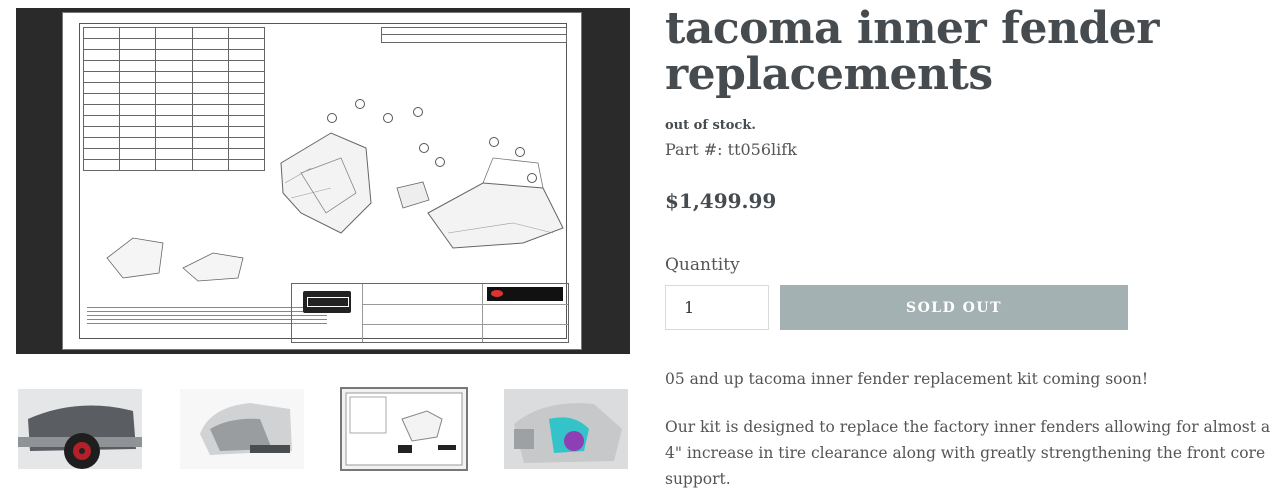 The height and width of the screenshot is (496, 1279). Describe the element at coordinates (954, 307) in the screenshot. I see `sold-out-button: SOLD OUT` at that location.